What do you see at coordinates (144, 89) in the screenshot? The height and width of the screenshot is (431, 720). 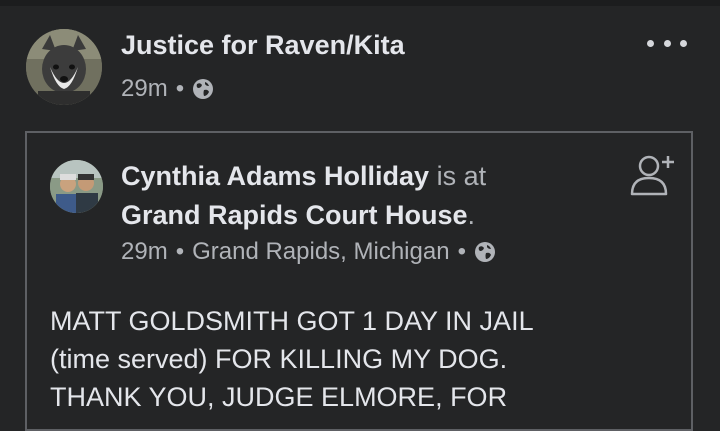 I see `post-time: 29m` at bounding box center [144, 89].